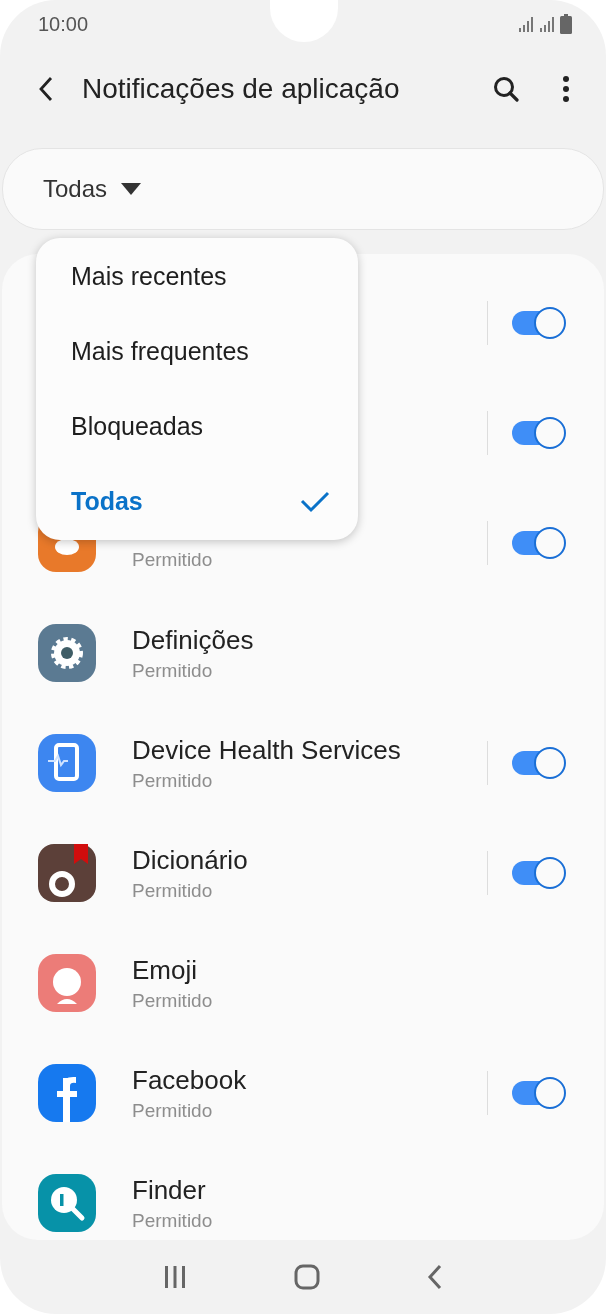  I want to click on app-icon, so click(67, 1093).